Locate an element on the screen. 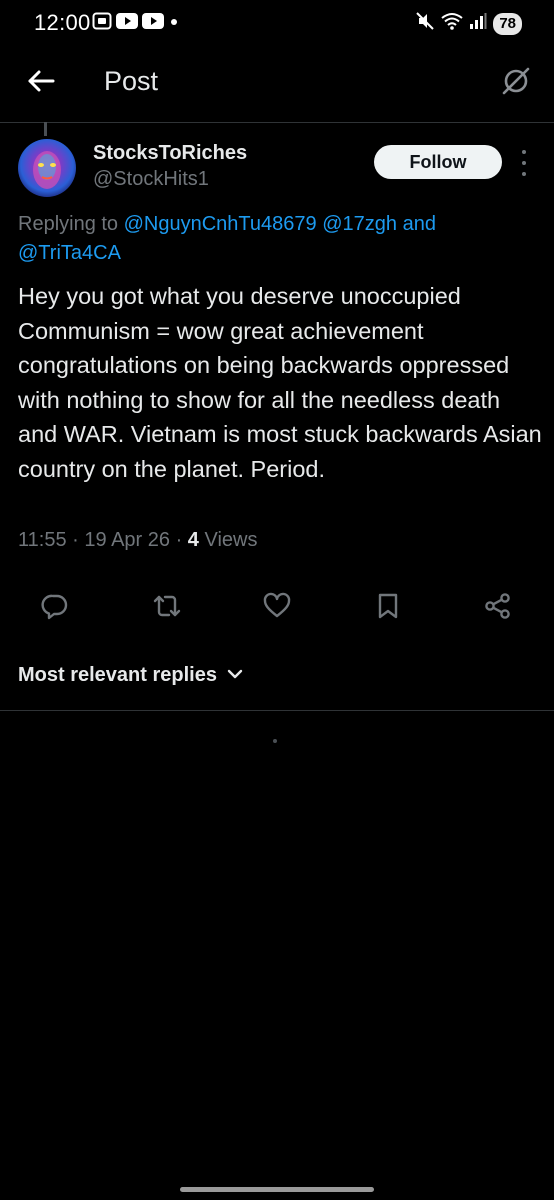  page-title: Post is located at coordinates (131, 81).